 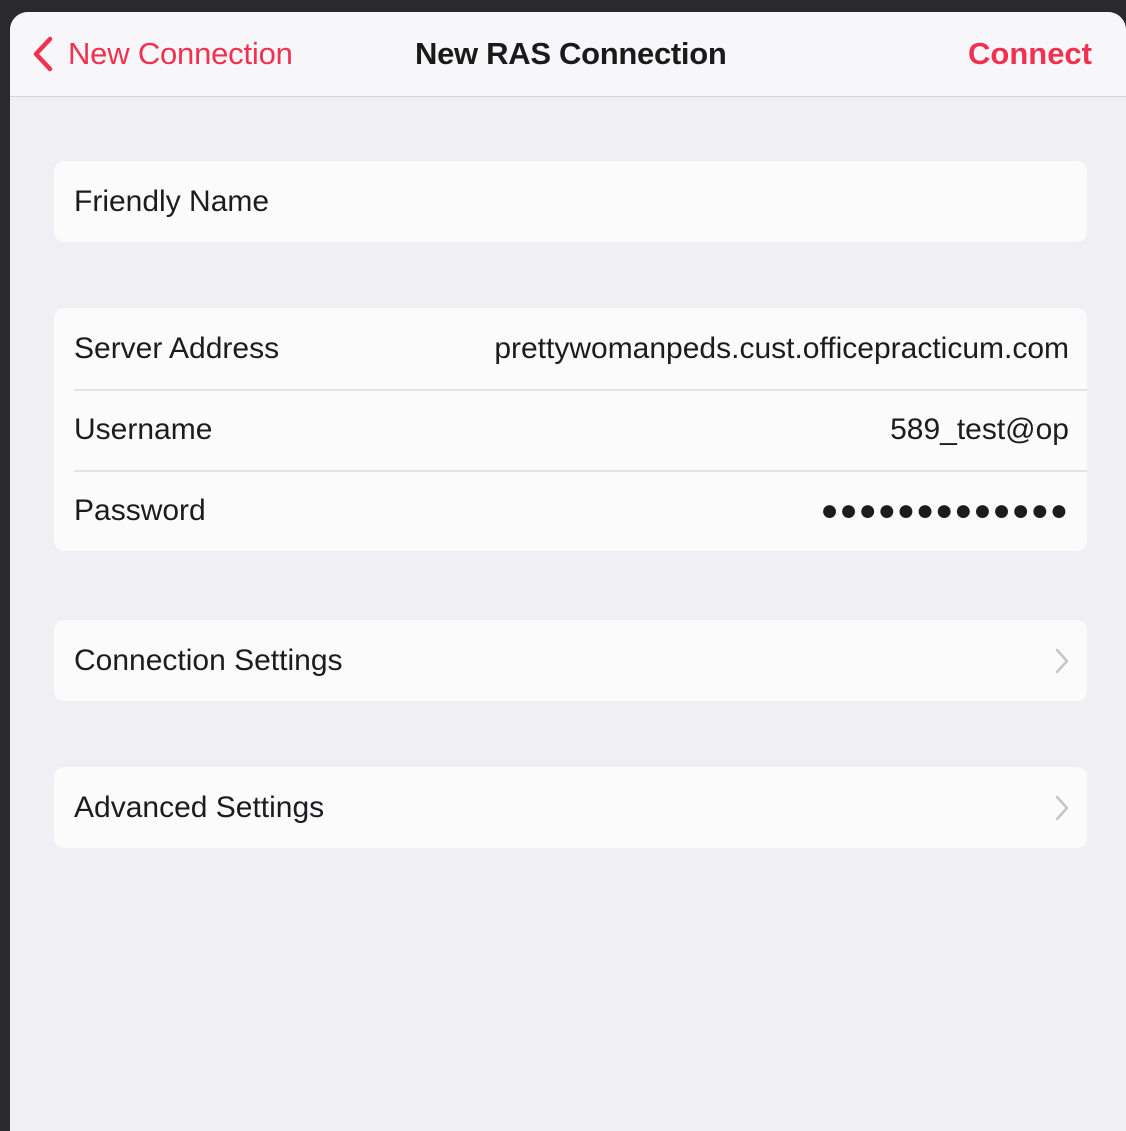 I want to click on back-button-label: New Connection, so click(x=180, y=53).